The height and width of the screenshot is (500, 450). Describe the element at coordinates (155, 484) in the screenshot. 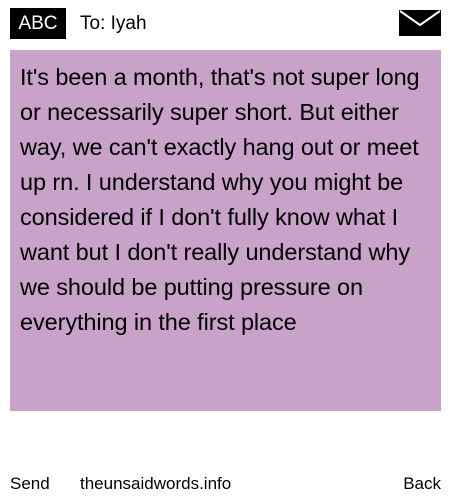

I see `site-link: theunsaidwords.info` at that location.